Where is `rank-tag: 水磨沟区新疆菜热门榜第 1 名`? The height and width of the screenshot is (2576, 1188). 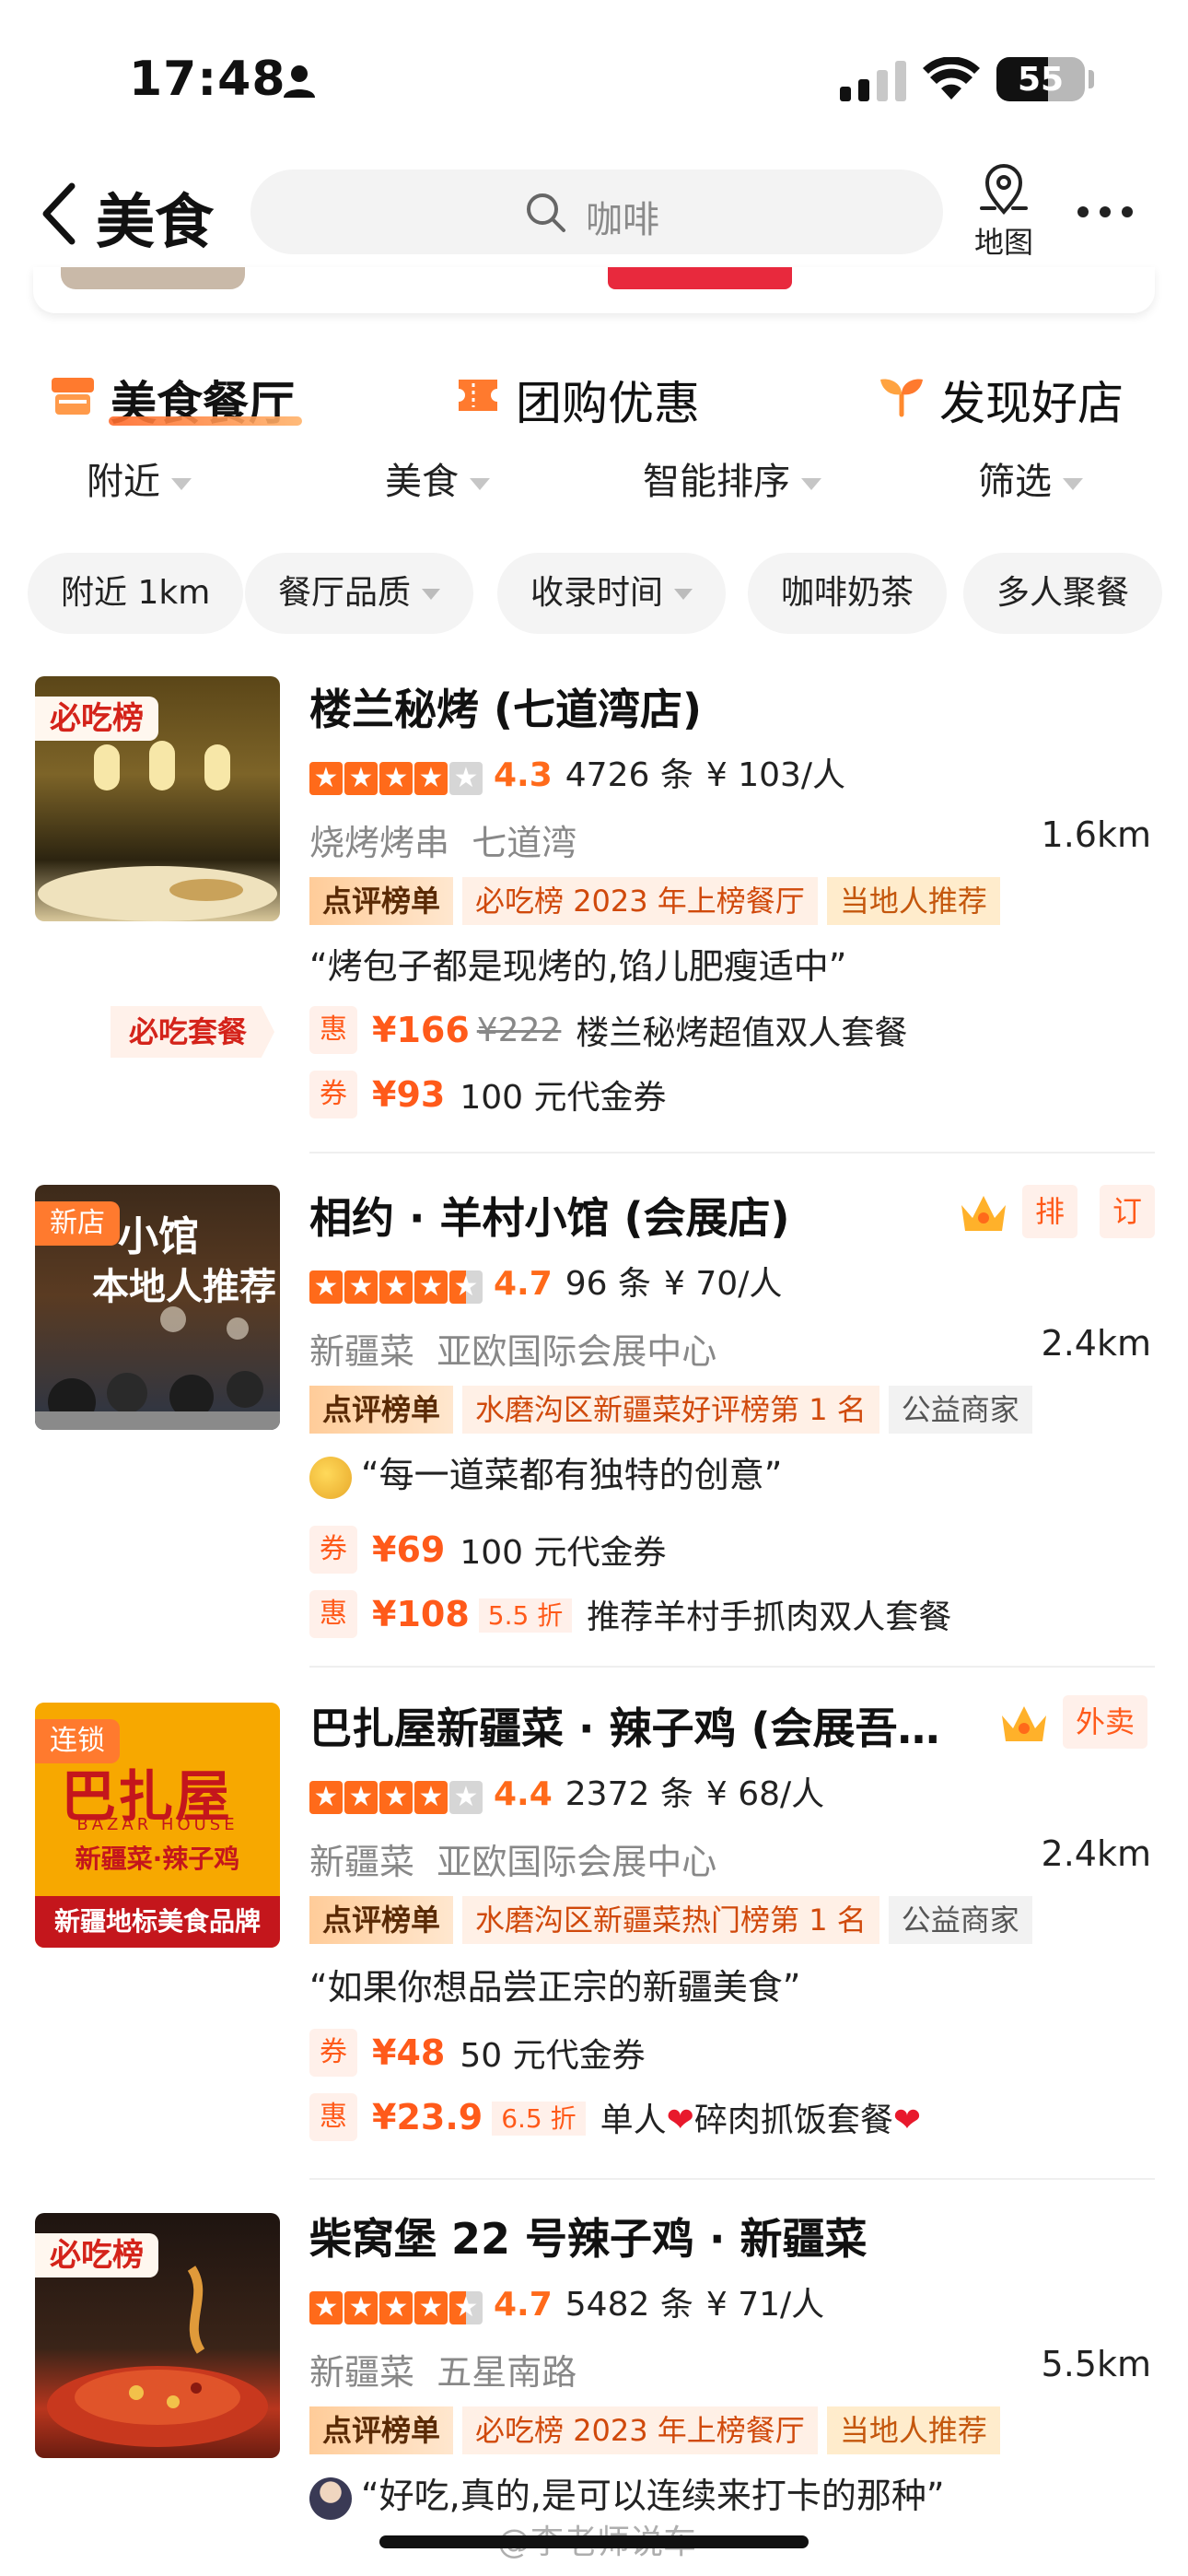 rank-tag: 水磨沟区新疆菜热门榜第 1 名 is located at coordinates (671, 1920).